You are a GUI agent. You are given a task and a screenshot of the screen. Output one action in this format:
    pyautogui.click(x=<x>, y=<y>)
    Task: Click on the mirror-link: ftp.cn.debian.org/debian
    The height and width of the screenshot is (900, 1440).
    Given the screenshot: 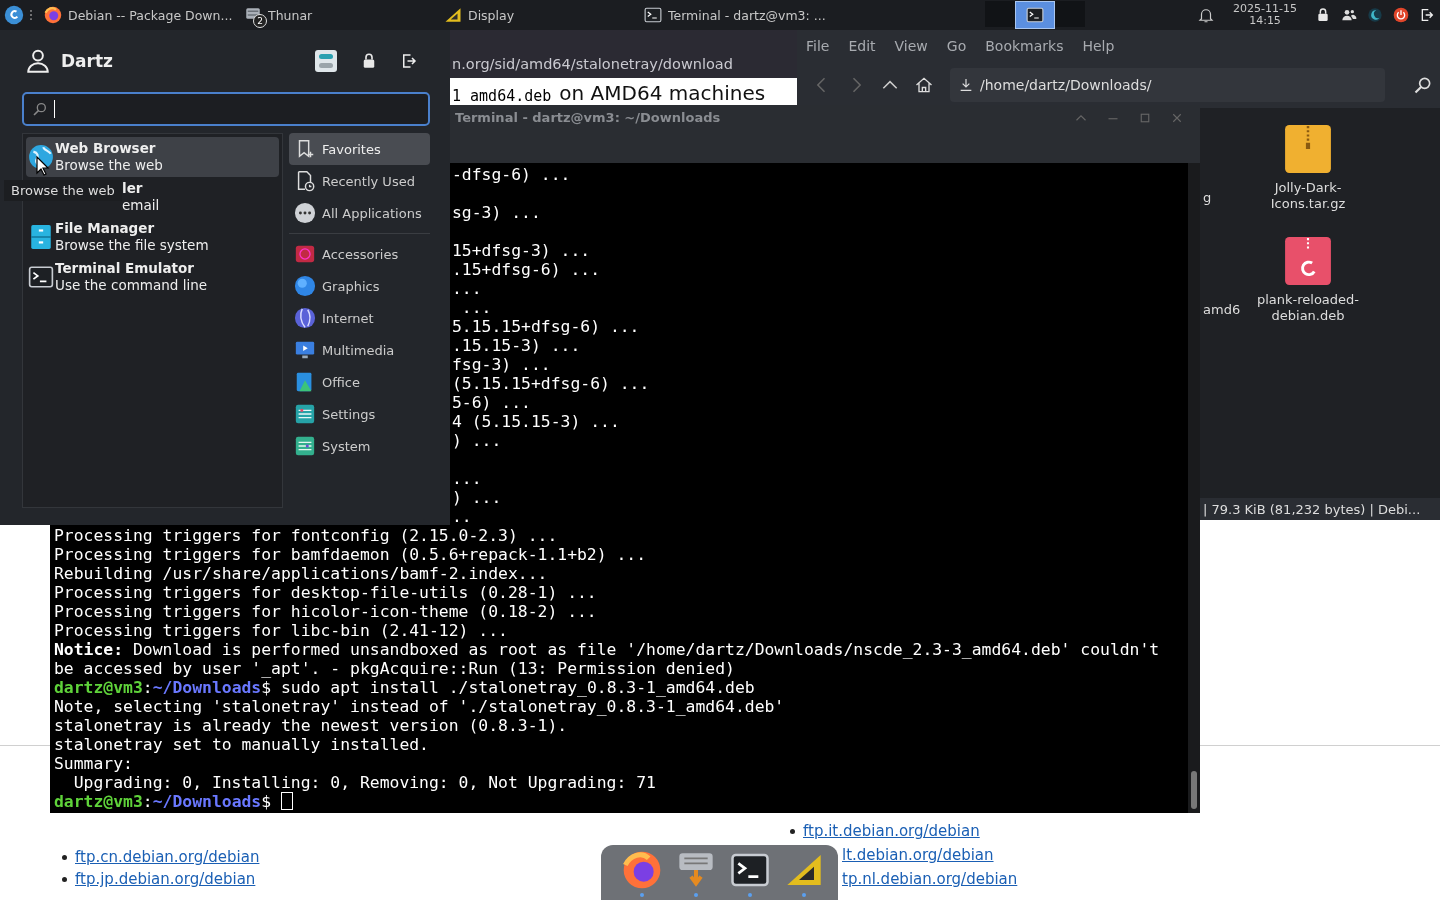 What is the action you would take?
    pyautogui.click(x=167, y=857)
    